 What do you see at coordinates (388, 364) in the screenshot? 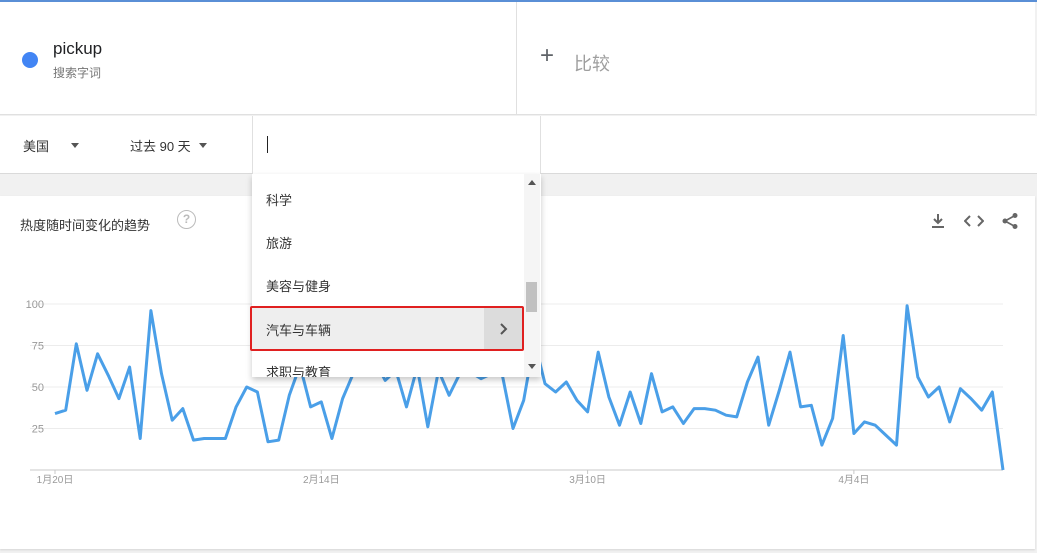
I see `category-item: 求职与教育` at bounding box center [388, 364].